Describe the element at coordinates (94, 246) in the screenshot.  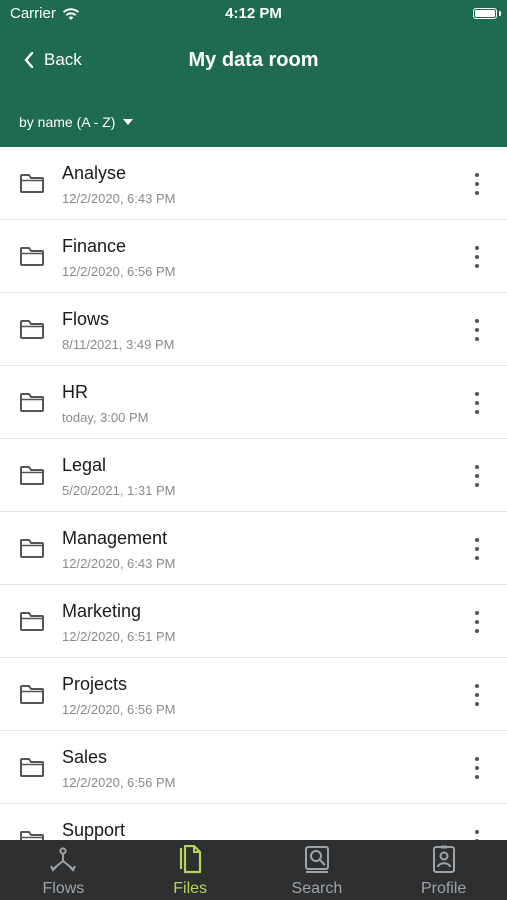
I see `folder-name: Finance` at that location.